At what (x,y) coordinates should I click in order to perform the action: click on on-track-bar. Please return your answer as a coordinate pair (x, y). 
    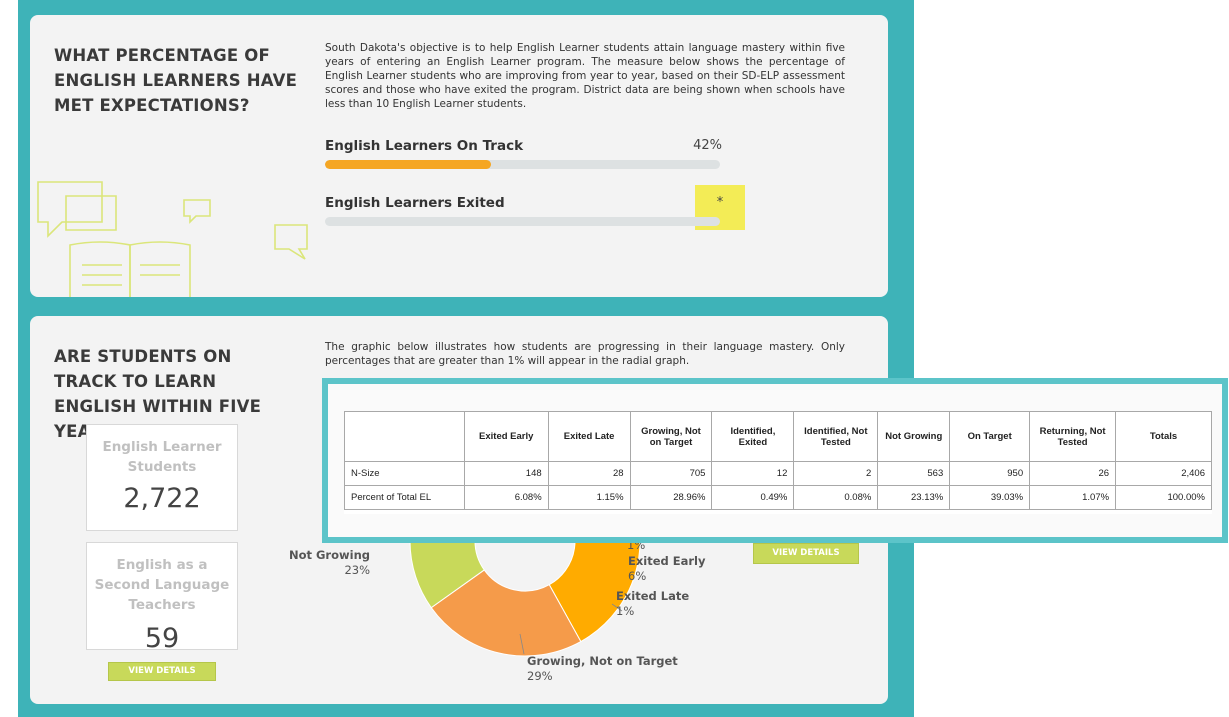
    Looking at the image, I should click on (522, 164).